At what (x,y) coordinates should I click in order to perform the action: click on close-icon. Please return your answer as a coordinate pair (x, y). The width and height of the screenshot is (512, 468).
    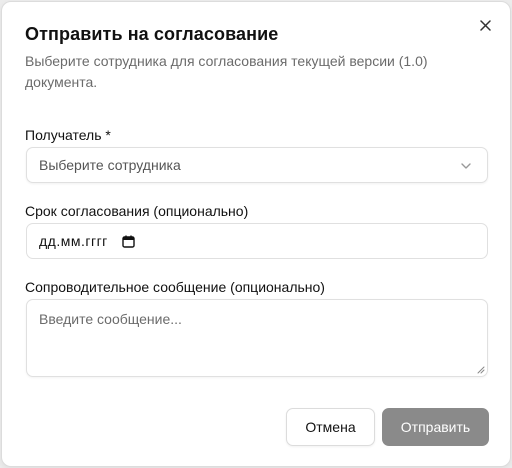
    Looking at the image, I should click on (485, 25).